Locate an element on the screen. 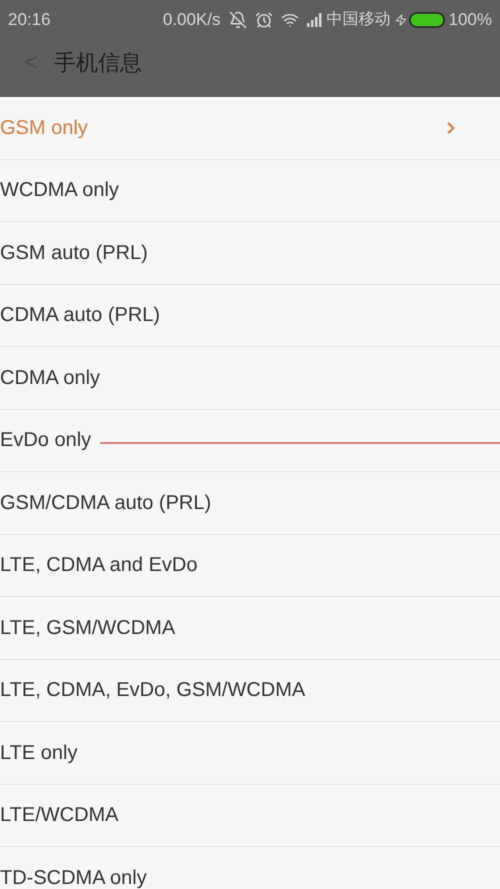 The image size is (500, 889). network-option: WCDMA only is located at coordinates (250, 191).